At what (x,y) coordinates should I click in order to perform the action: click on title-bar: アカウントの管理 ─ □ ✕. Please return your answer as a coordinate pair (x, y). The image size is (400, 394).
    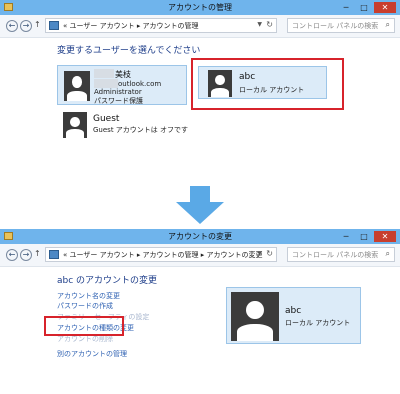
    Looking at the image, I should click on (200, 7).